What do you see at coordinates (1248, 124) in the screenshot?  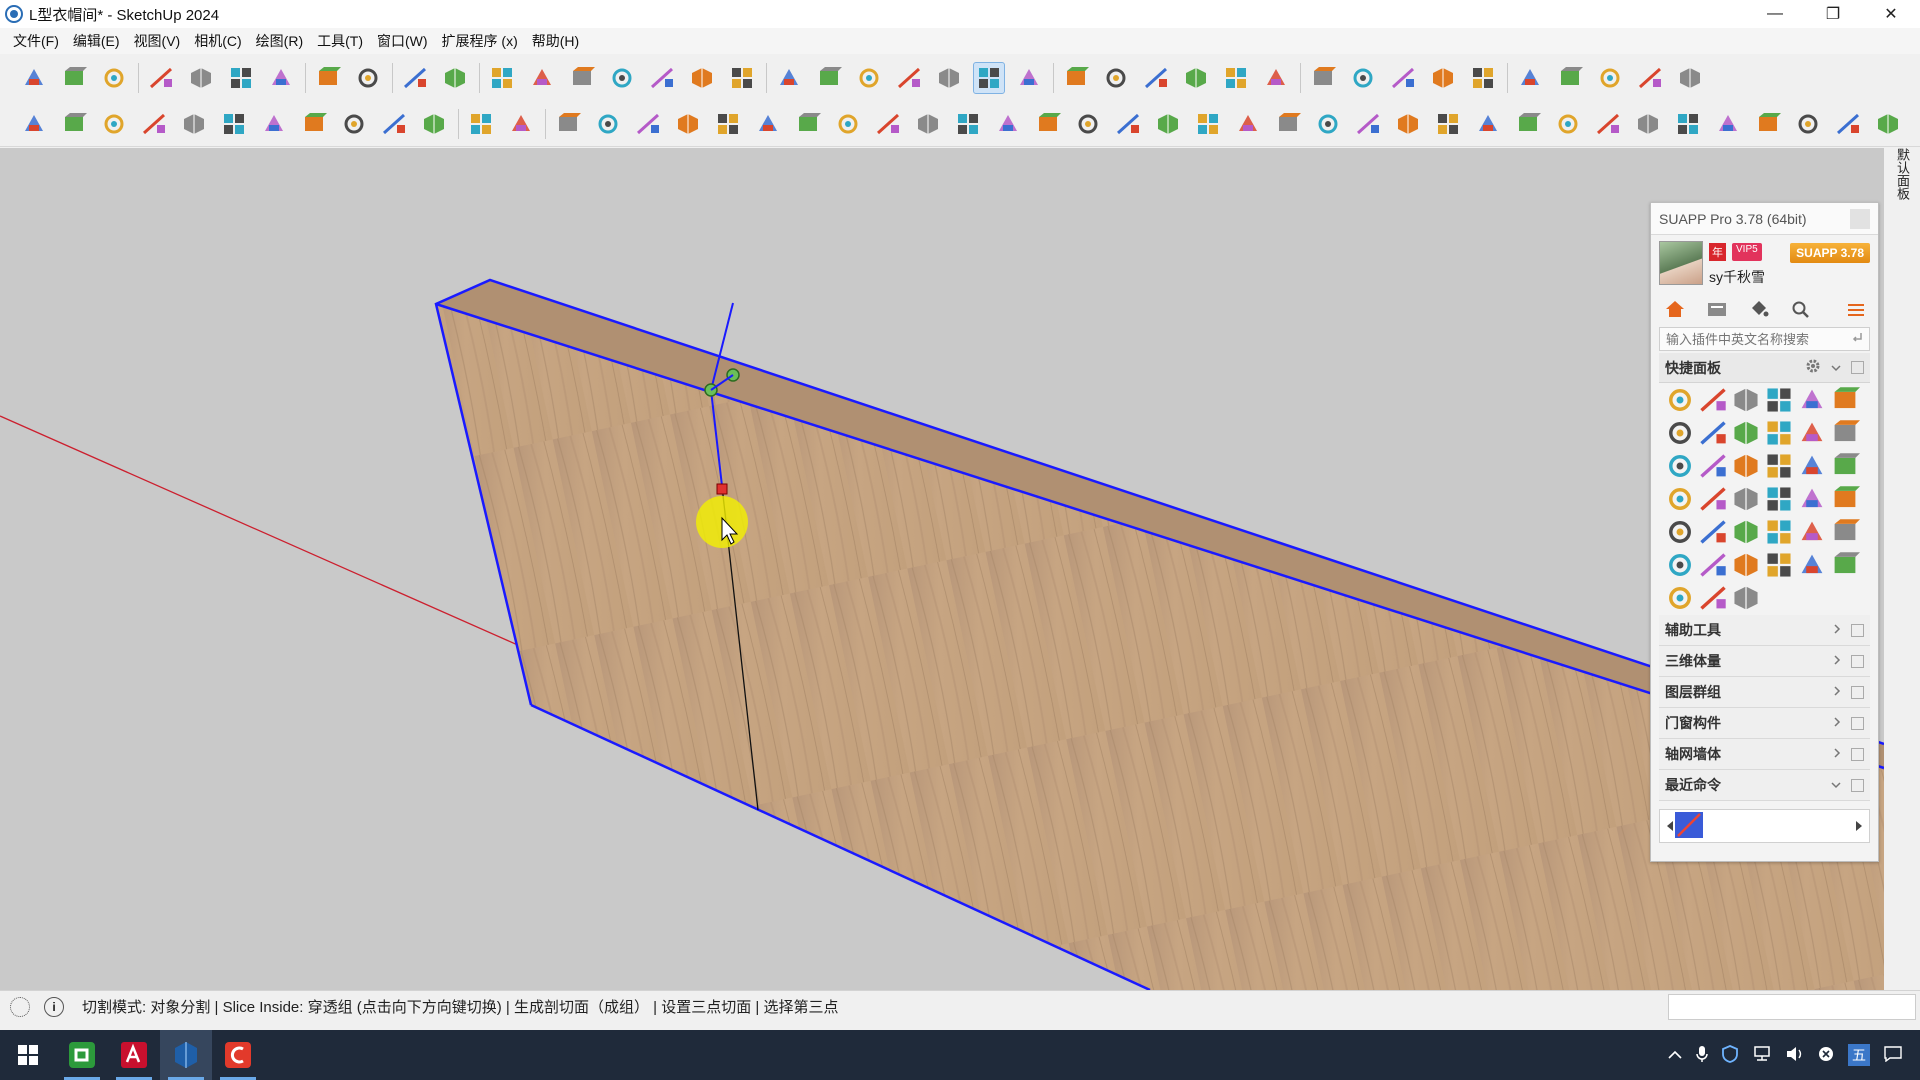 I see `cone-icon` at bounding box center [1248, 124].